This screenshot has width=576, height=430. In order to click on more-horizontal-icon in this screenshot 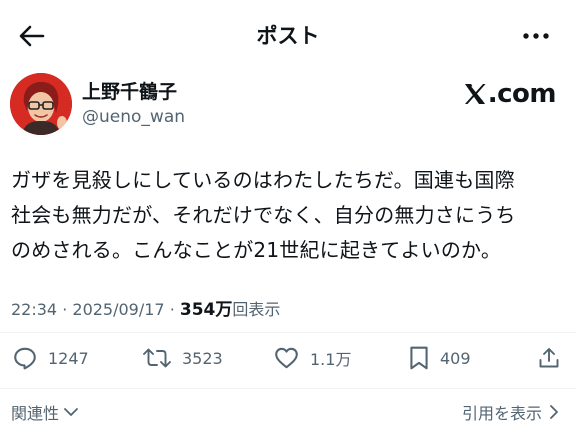, I will do `click(536, 36)`.